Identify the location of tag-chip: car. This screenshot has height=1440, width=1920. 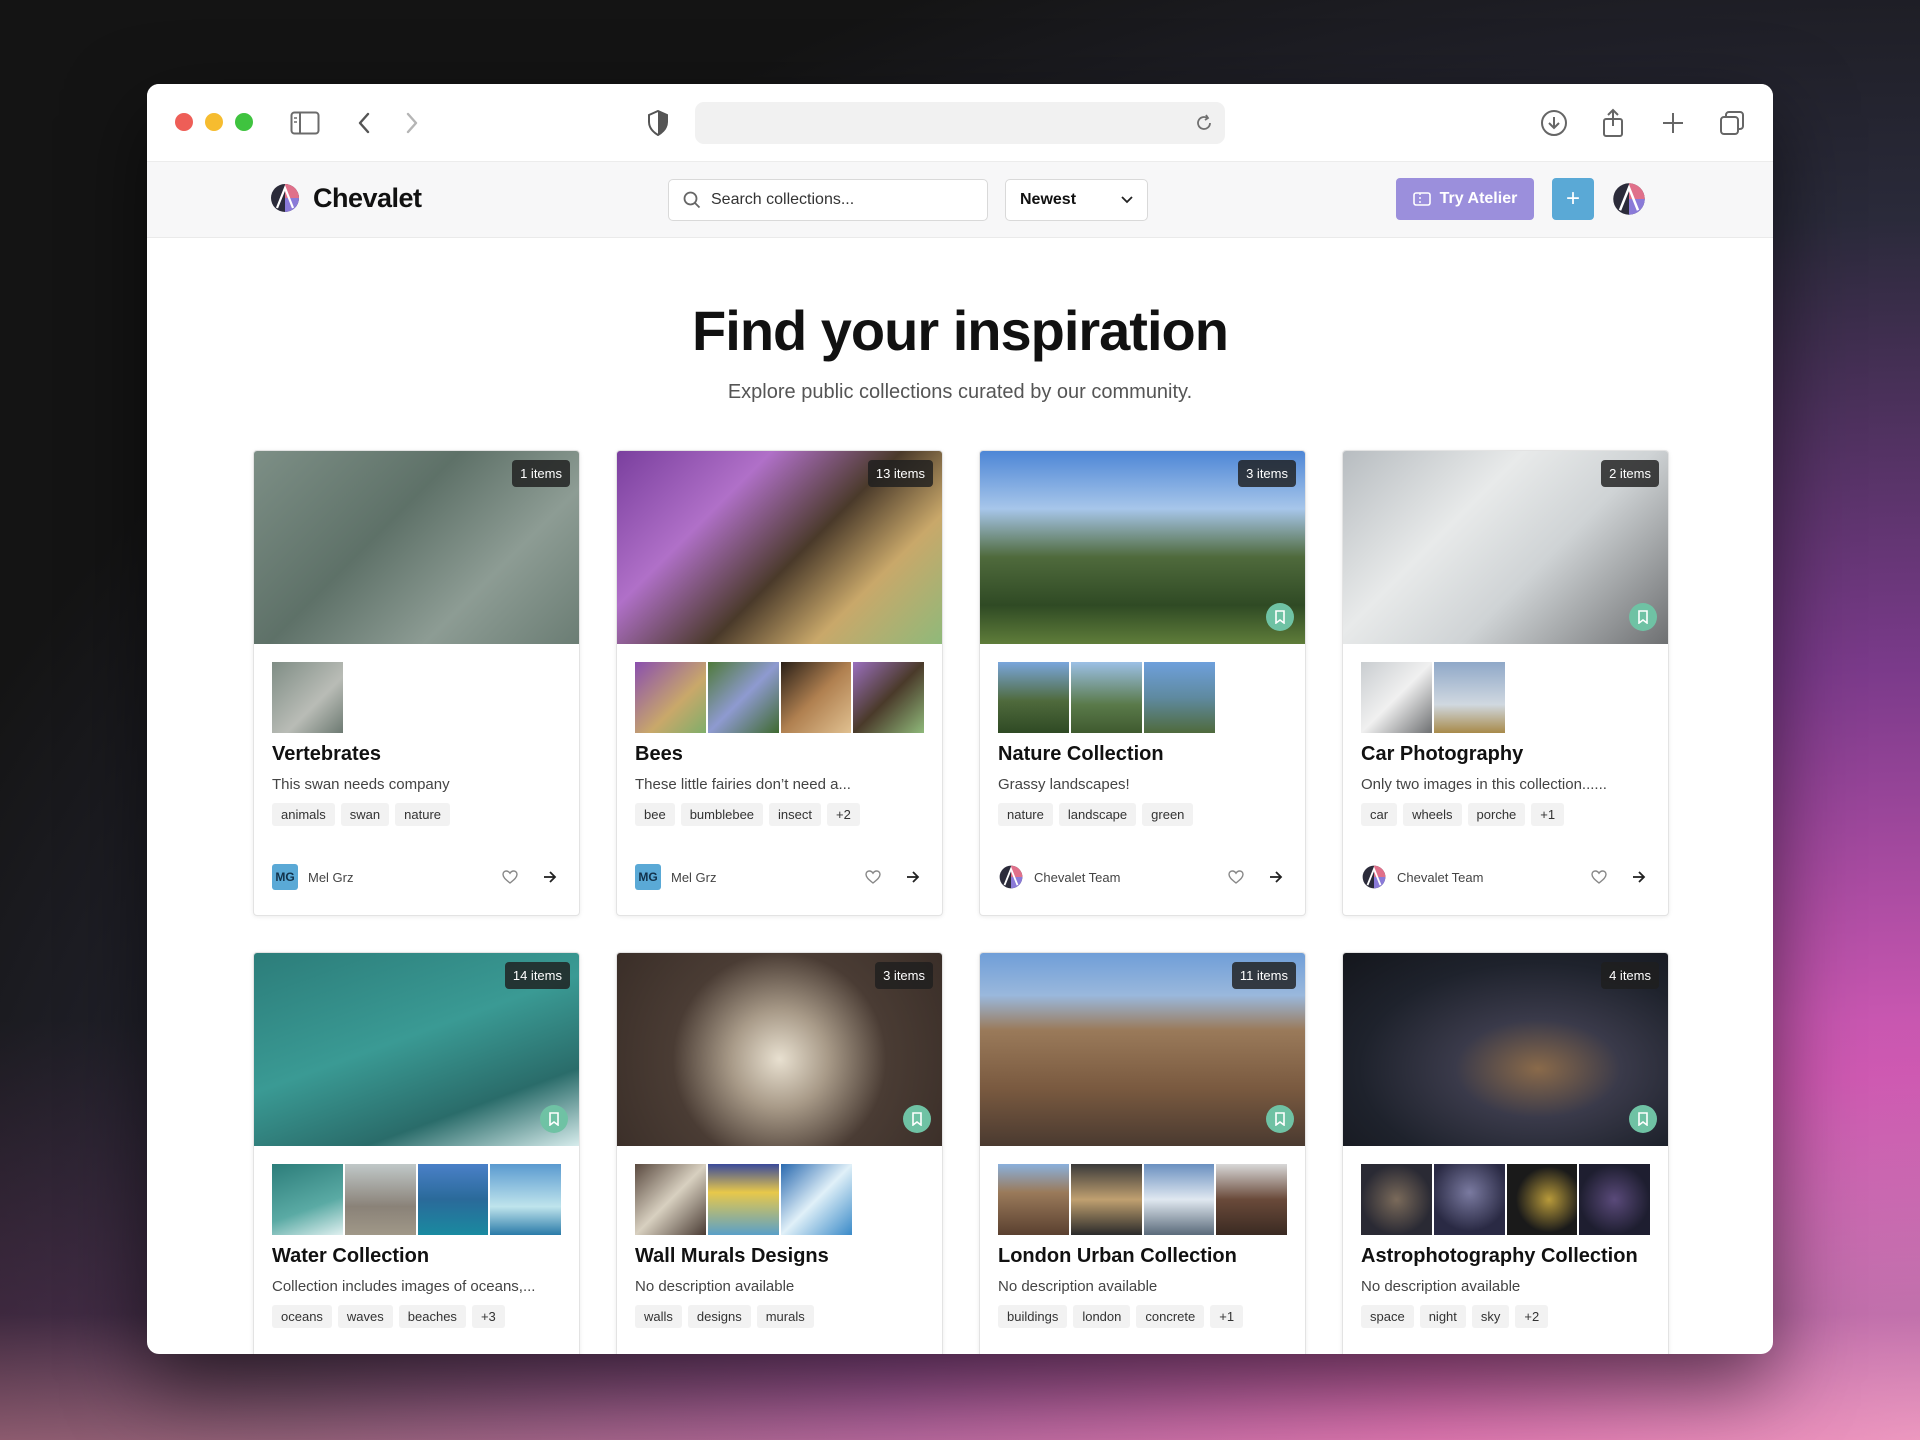
(1379, 814).